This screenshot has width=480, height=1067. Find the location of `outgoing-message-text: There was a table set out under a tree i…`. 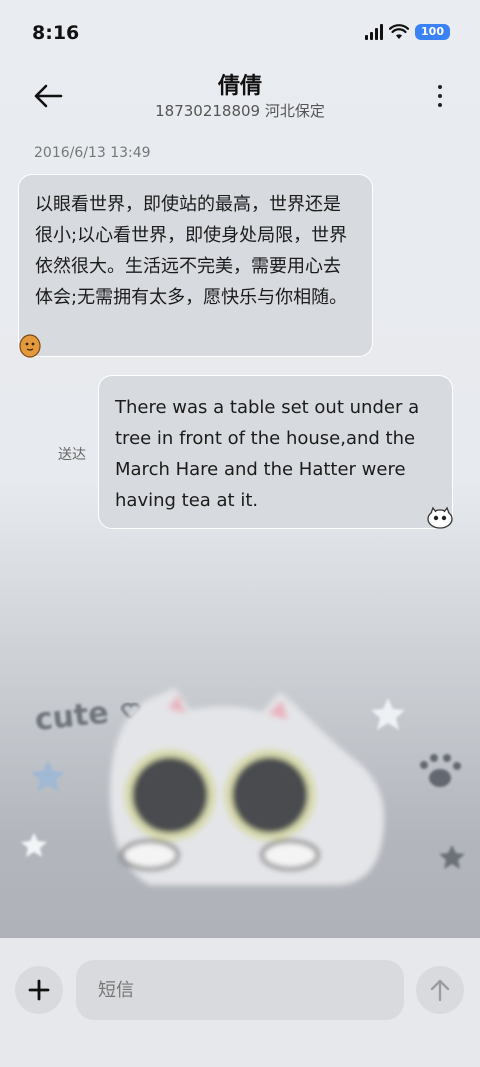

outgoing-message-text: There was a table set out under a tree i… is located at coordinates (267, 454).